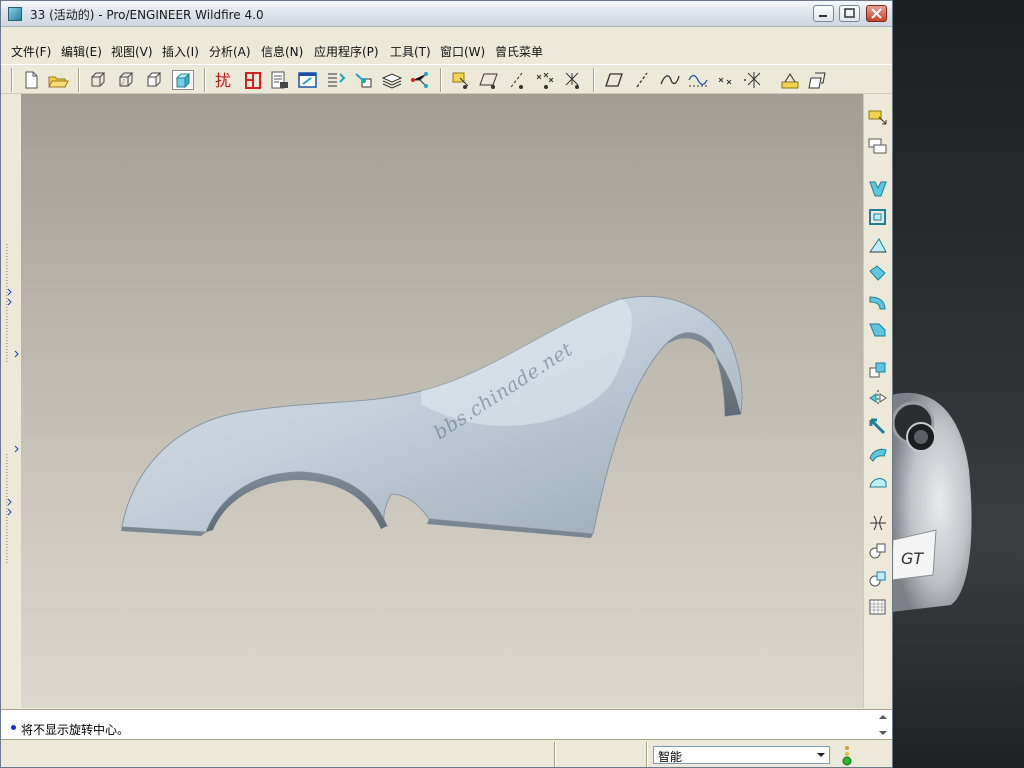 This screenshot has width=1024, height=768. I want to click on regenerate-button, so click(336, 80).